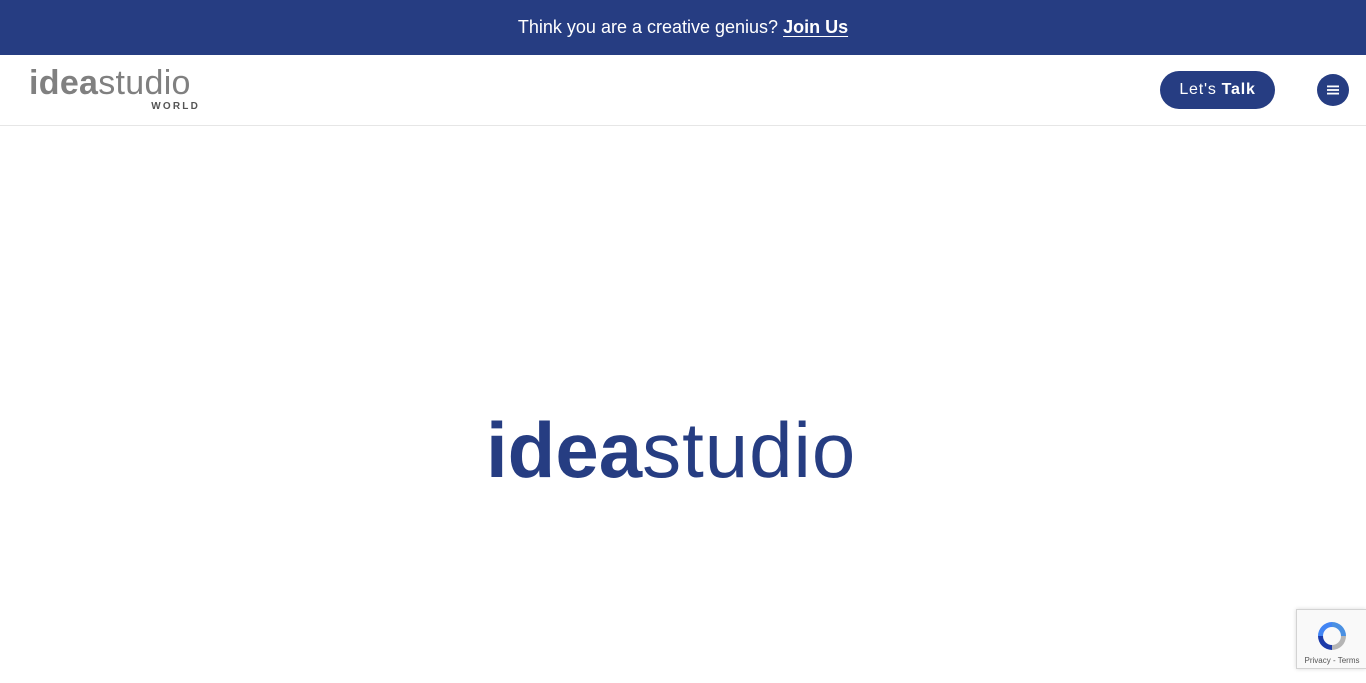 This screenshot has height=683, width=1366. What do you see at coordinates (749, 450) in the screenshot?
I see `hero-logo-light: studio` at bounding box center [749, 450].